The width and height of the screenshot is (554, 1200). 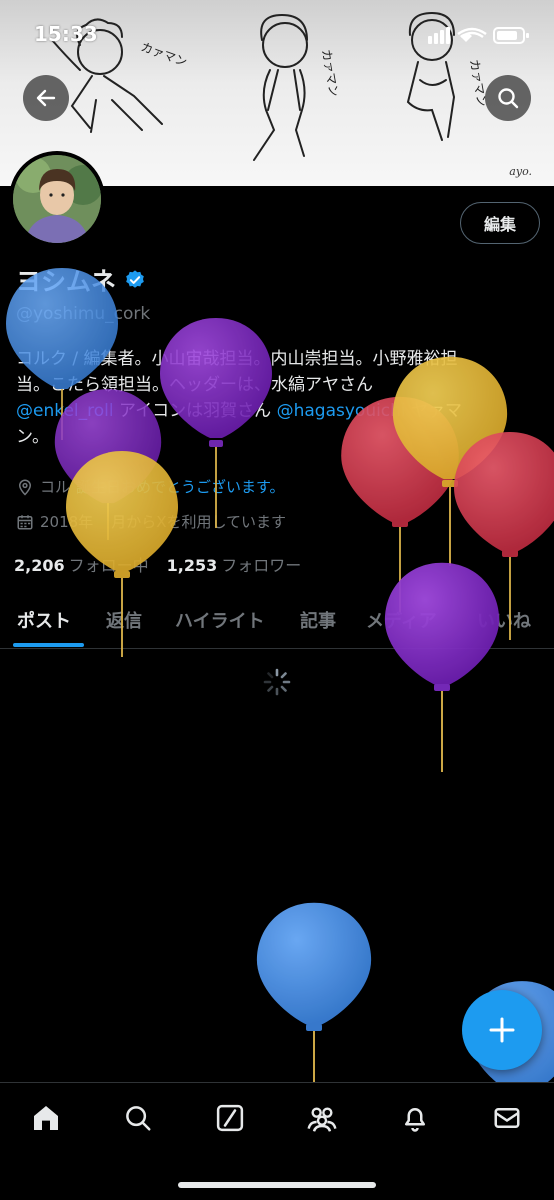 What do you see at coordinates (66, 281) in the screenshot?
I see `display-name: ヨシムネ` at bounding box center [66, 281].